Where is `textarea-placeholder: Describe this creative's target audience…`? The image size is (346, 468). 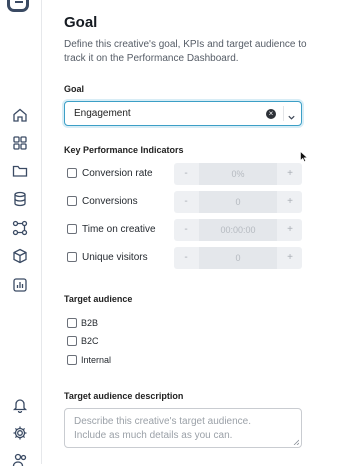
textarea-placeholder: Describe this creative's target audience… is located at coordinates (162, 429).